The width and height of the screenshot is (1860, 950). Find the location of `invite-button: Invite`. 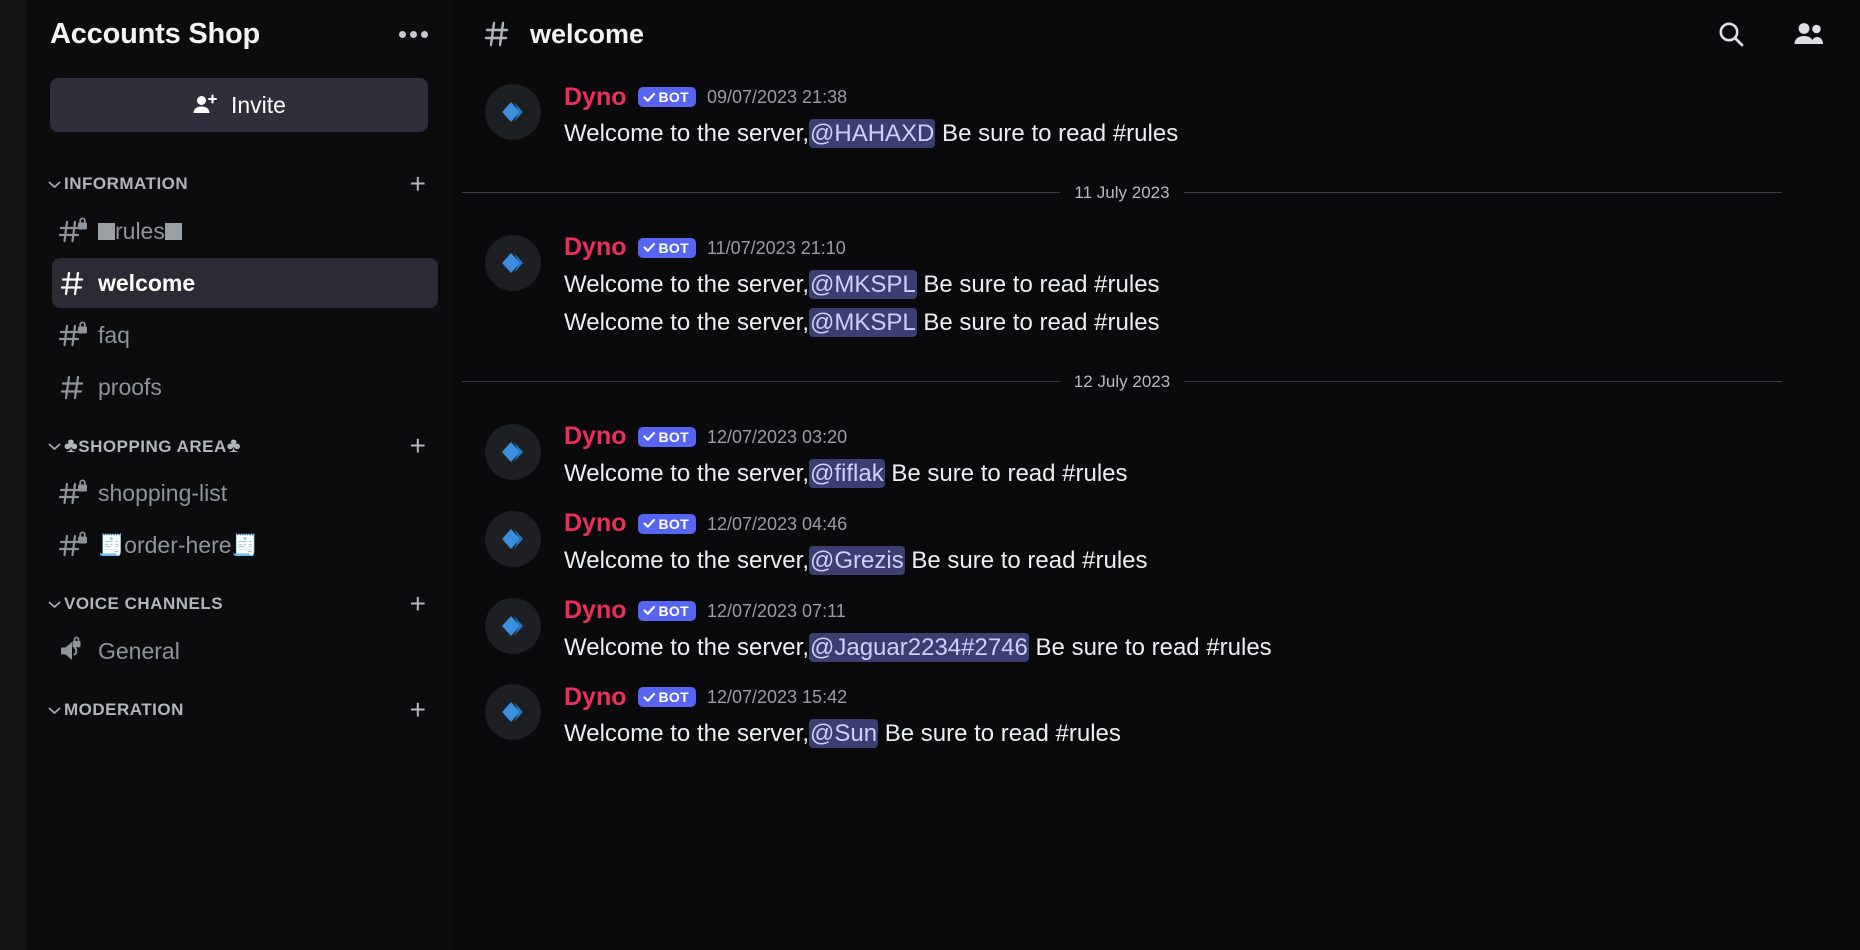

invite-button: Invite is located at coordinates (239, 105).